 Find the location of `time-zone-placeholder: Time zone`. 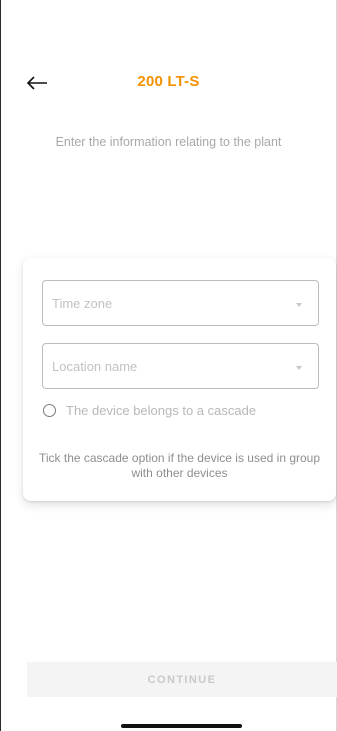

time-zone-placeholder: Time zone is located at coordinates (82, 303).